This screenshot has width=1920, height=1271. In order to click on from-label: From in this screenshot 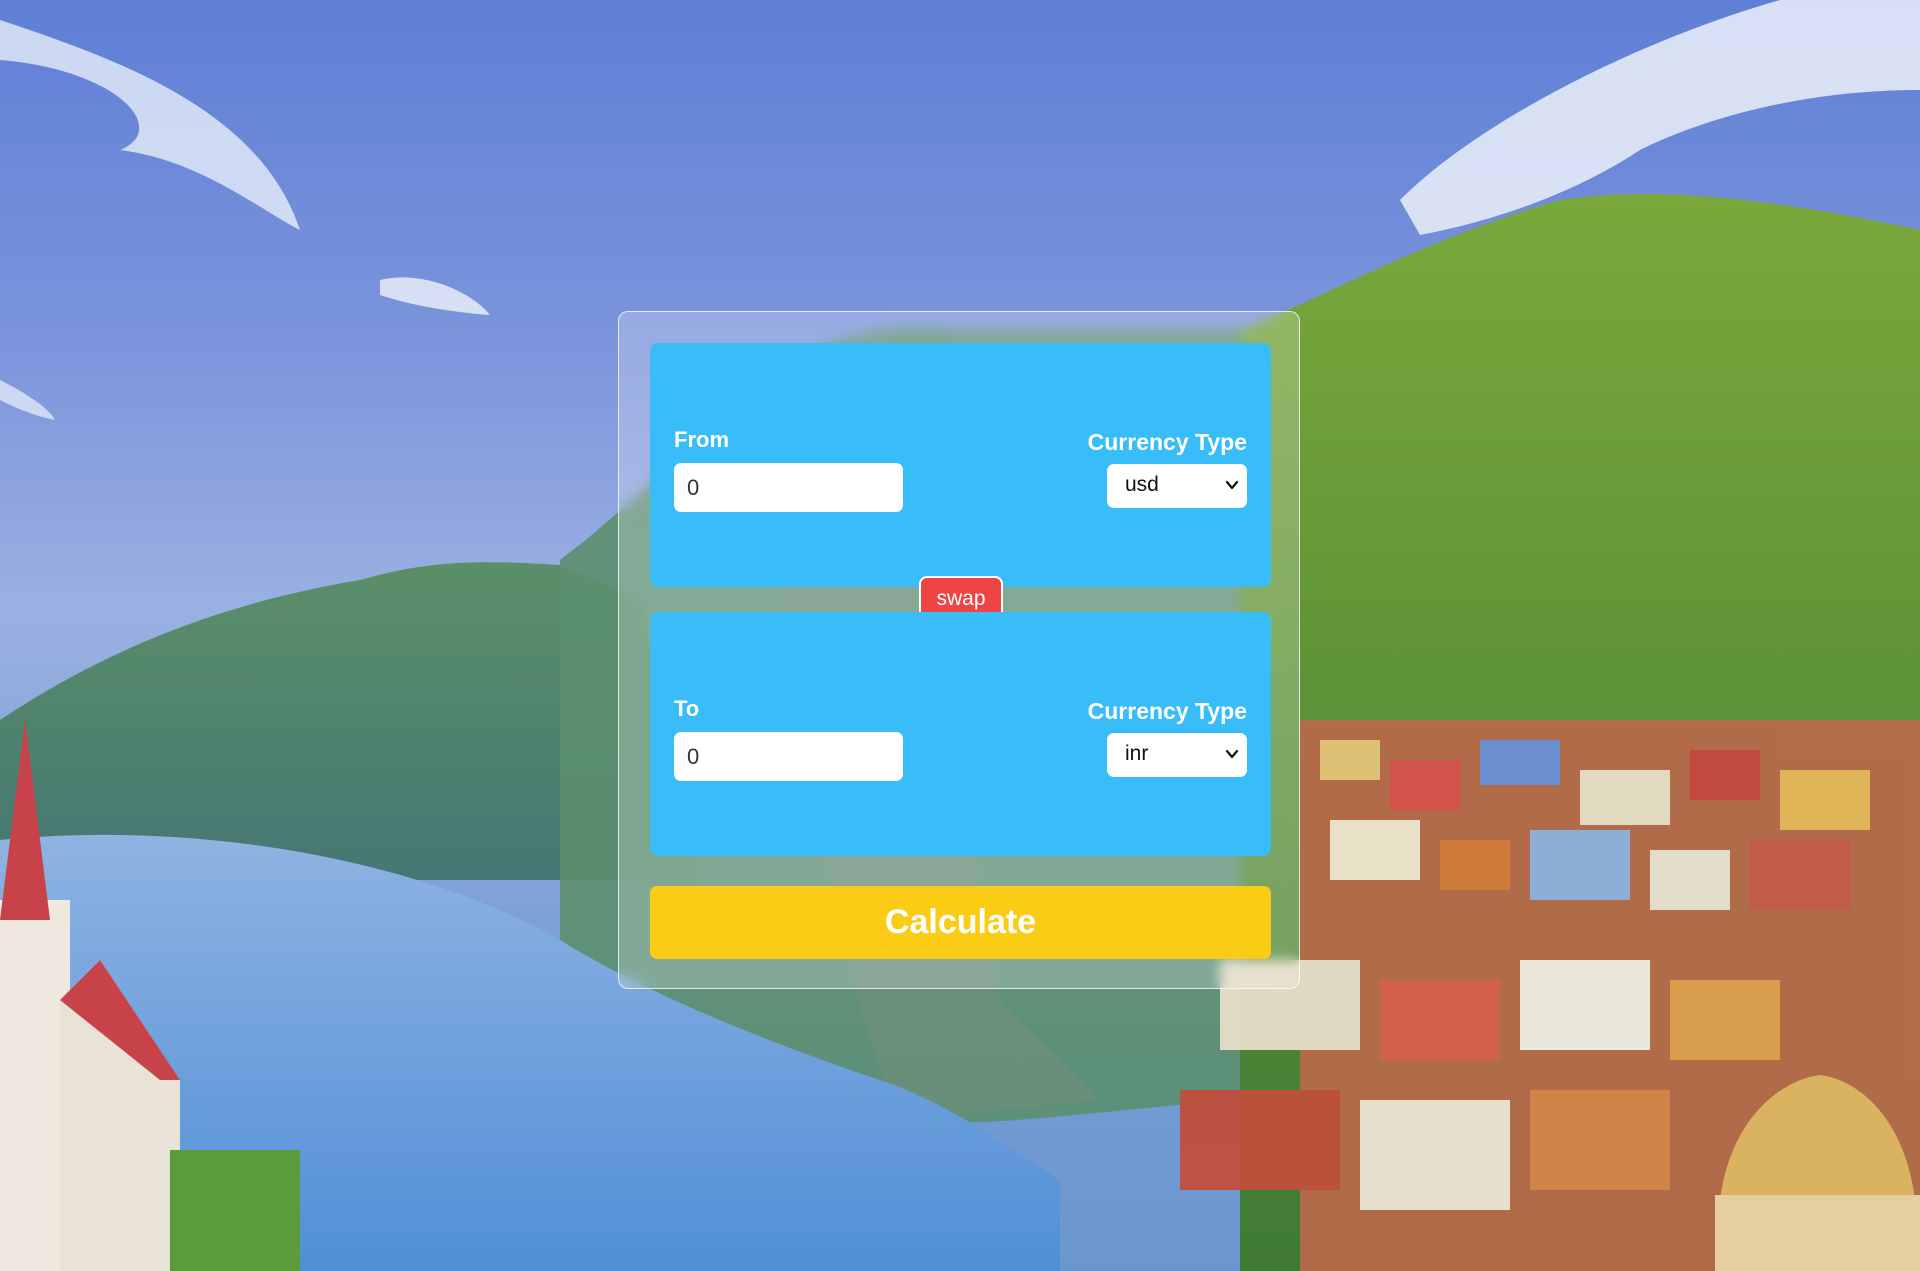, I will do `click(701, 439)`.